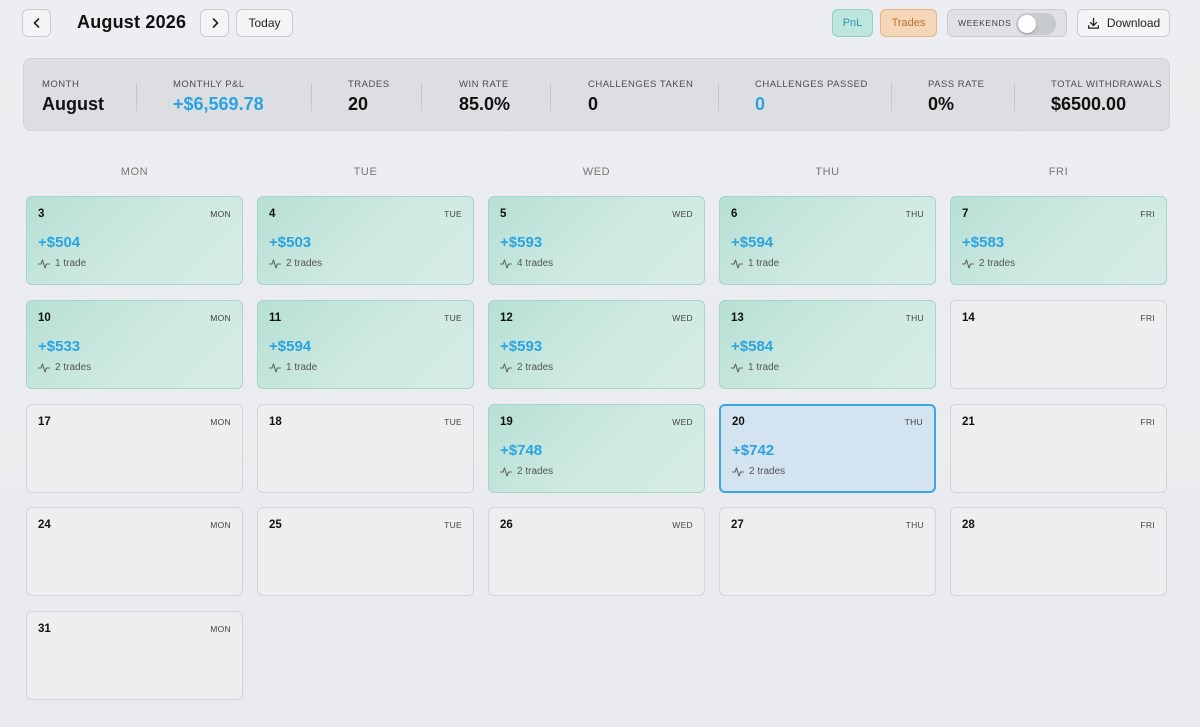 This screenshot has height=727, width=1200. Describe the element at coordinates (737, 318) in the screenshot. I see `day-number: 13` at that location.